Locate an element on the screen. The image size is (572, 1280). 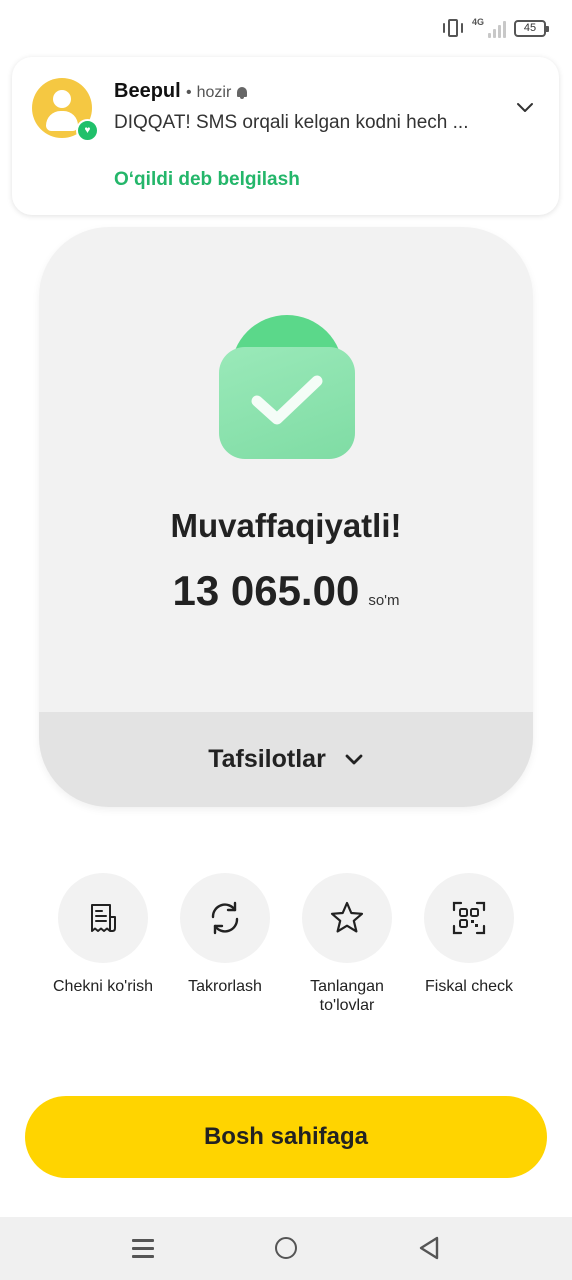
battery-icon: 45 is located at coordinates (531, 28).